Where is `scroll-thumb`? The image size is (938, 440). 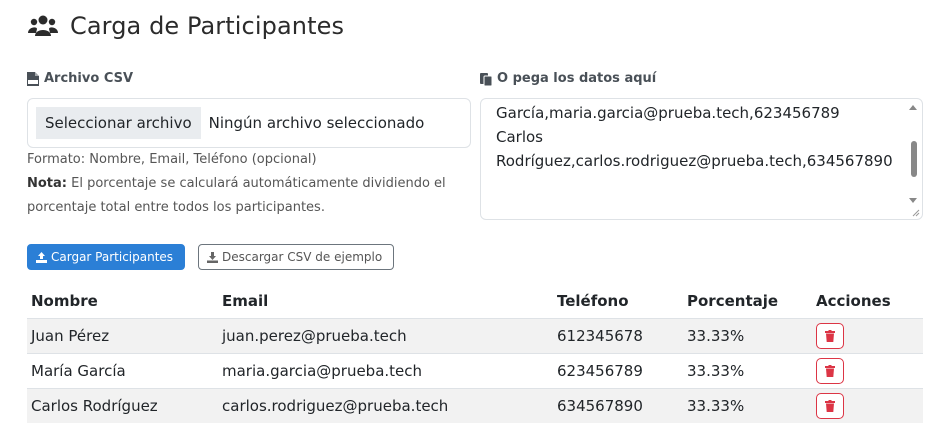 scroll-thumb is located at coordinates (914, 159).